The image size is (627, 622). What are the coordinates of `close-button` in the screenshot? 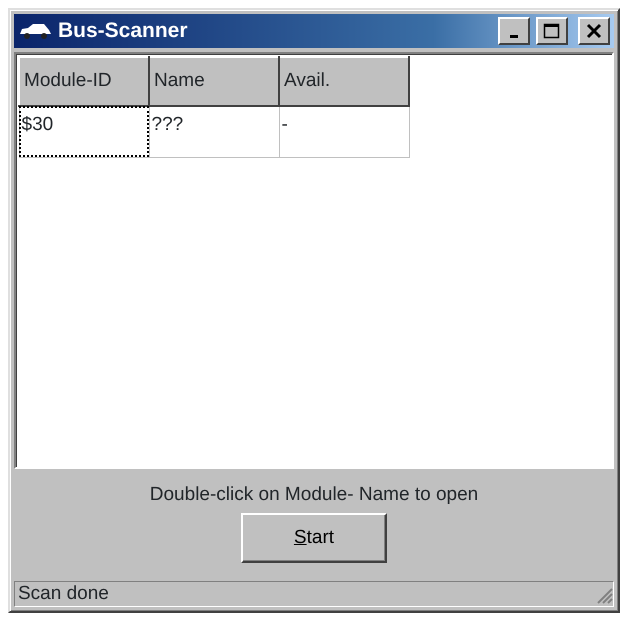 It's located at (594, 31).